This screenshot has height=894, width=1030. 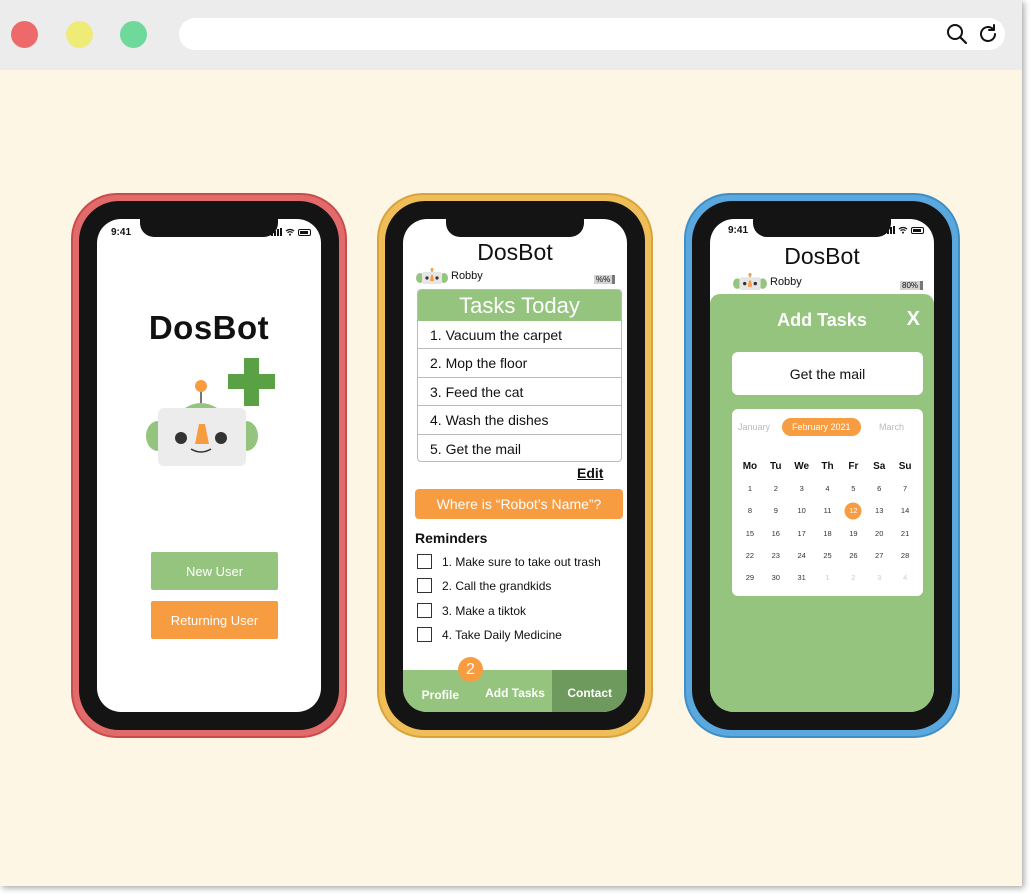 I want to click on reminder-label: 3. Make a tiktok, so click(x=484, y=610).